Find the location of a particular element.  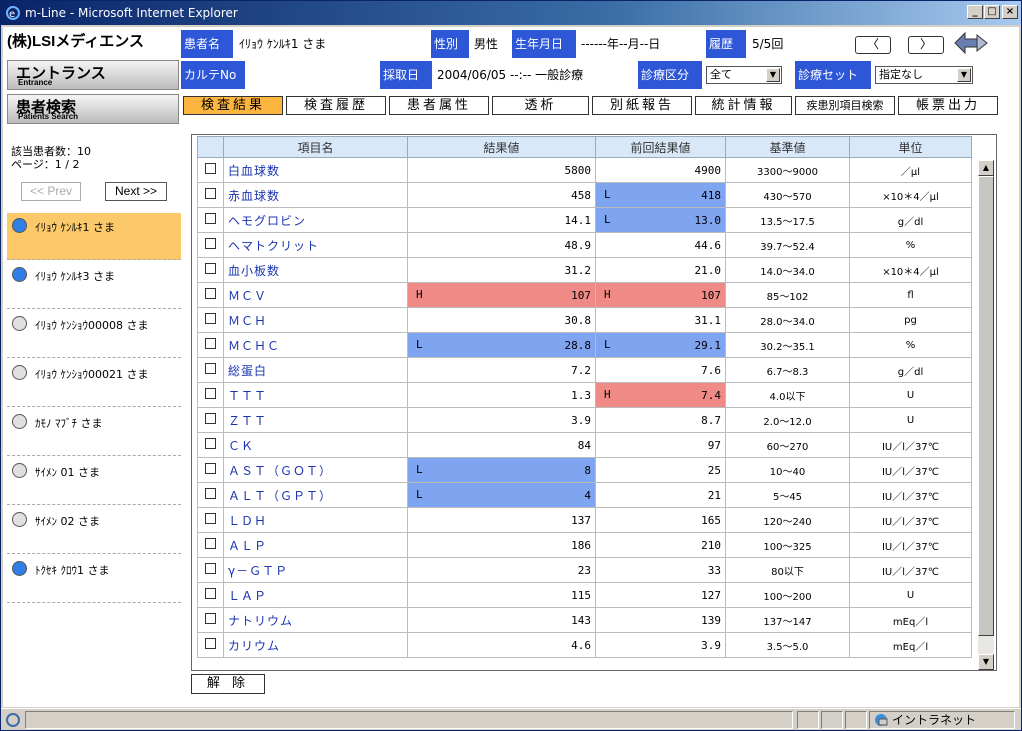

tab-3: 患者属性 is located at coordinates (439, 105).